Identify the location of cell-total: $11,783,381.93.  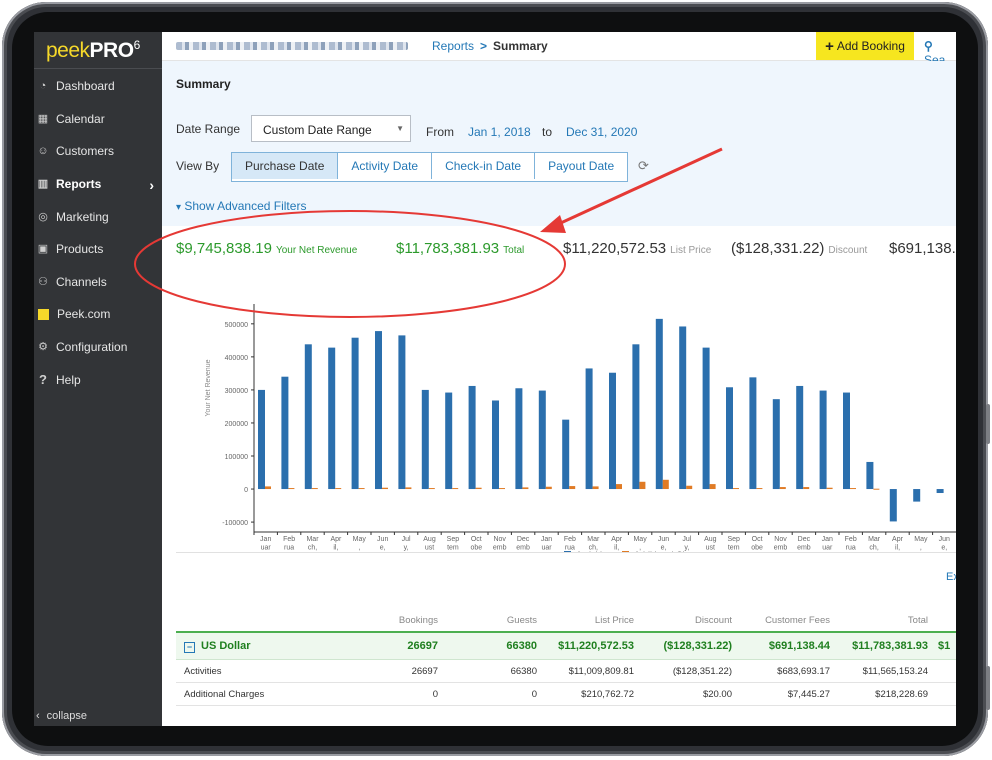
(890, 646).